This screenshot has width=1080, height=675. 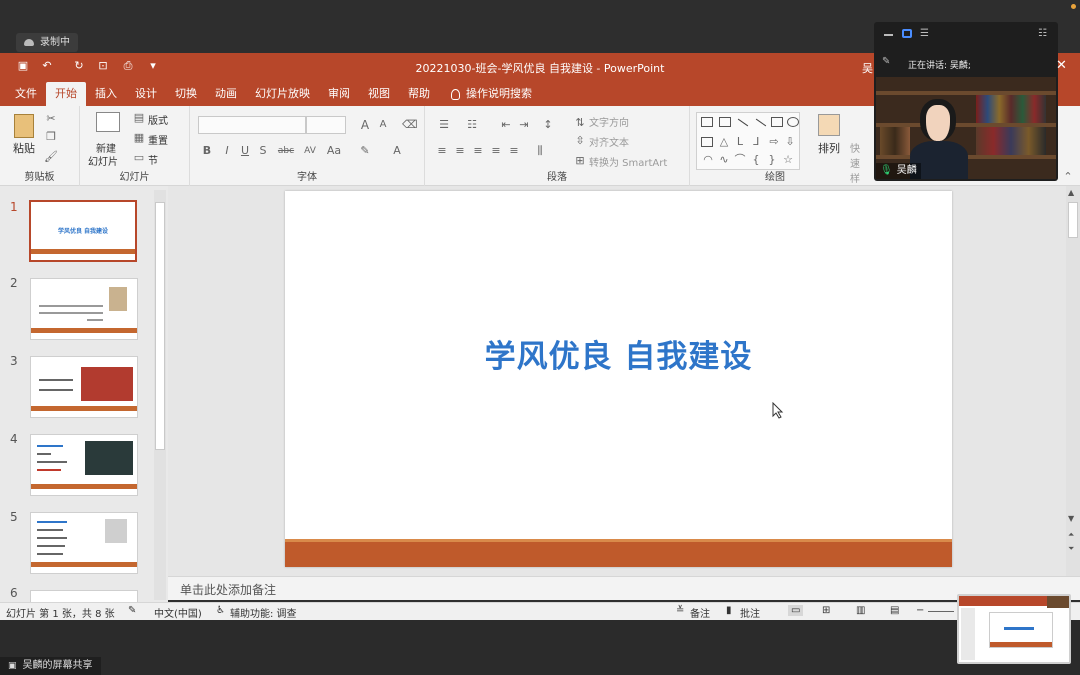 What do you see at coordinates (680, 610) in the screenshot?
I see `notes-toggle-icon: ≚` at bounding box center [680, 610].